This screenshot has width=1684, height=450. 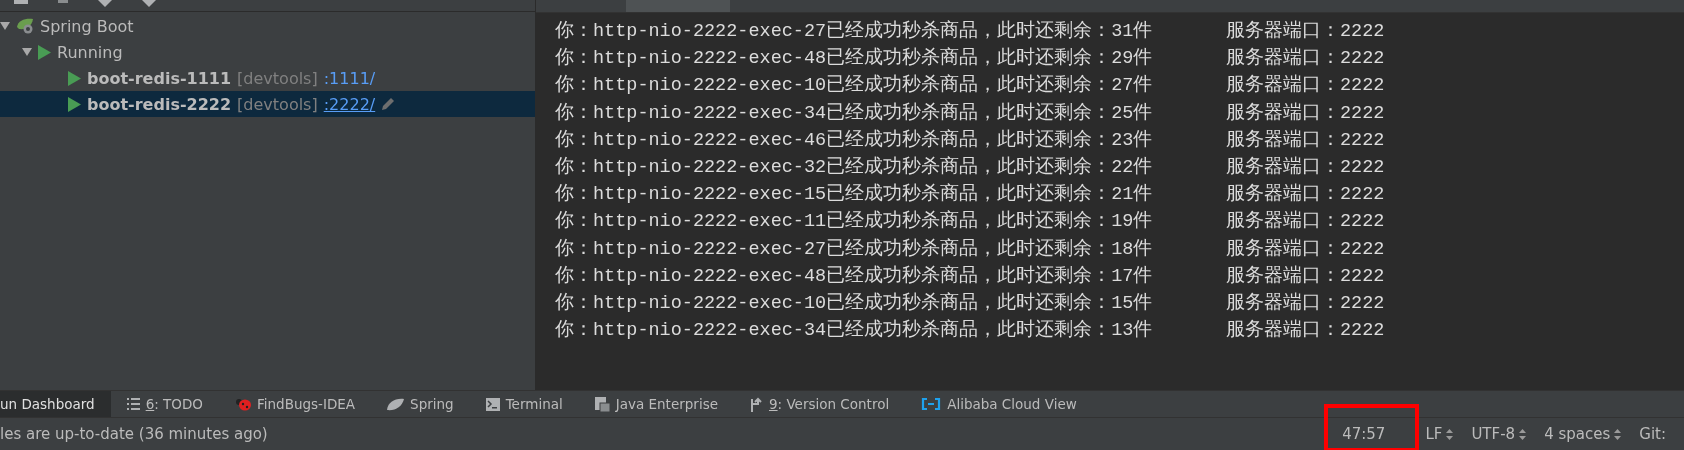 What do you see at coordinates (1652, 434) in the screenshot?
I see `status-item: Git:` at bounding box center [1652, 434].